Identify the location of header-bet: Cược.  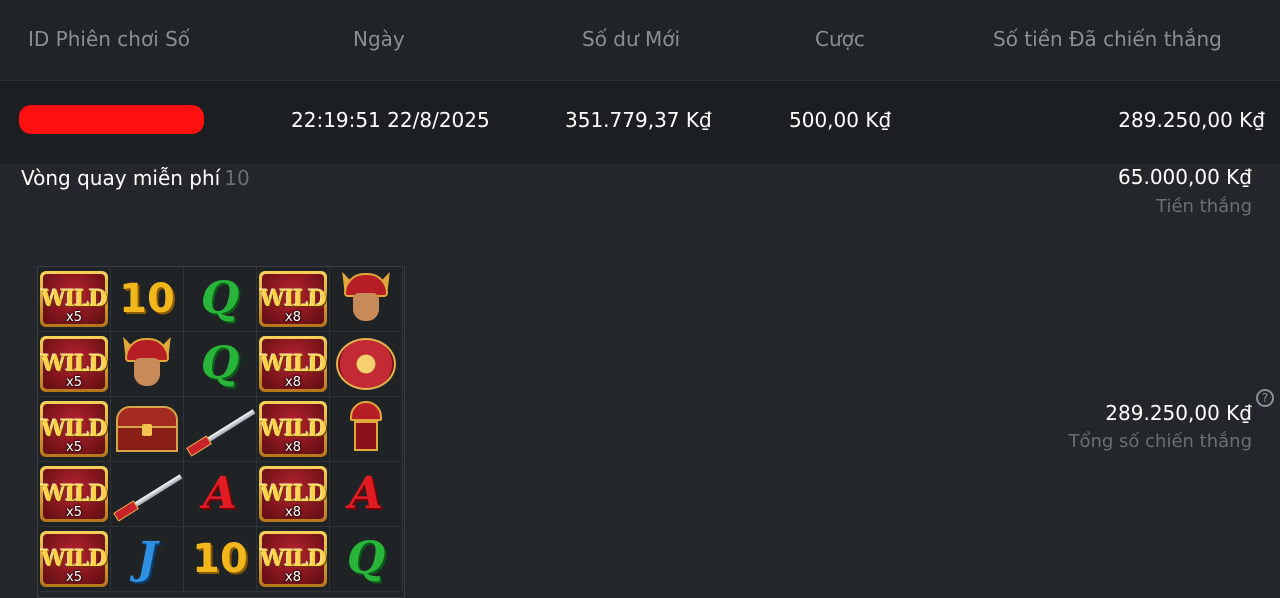
(840, 39).